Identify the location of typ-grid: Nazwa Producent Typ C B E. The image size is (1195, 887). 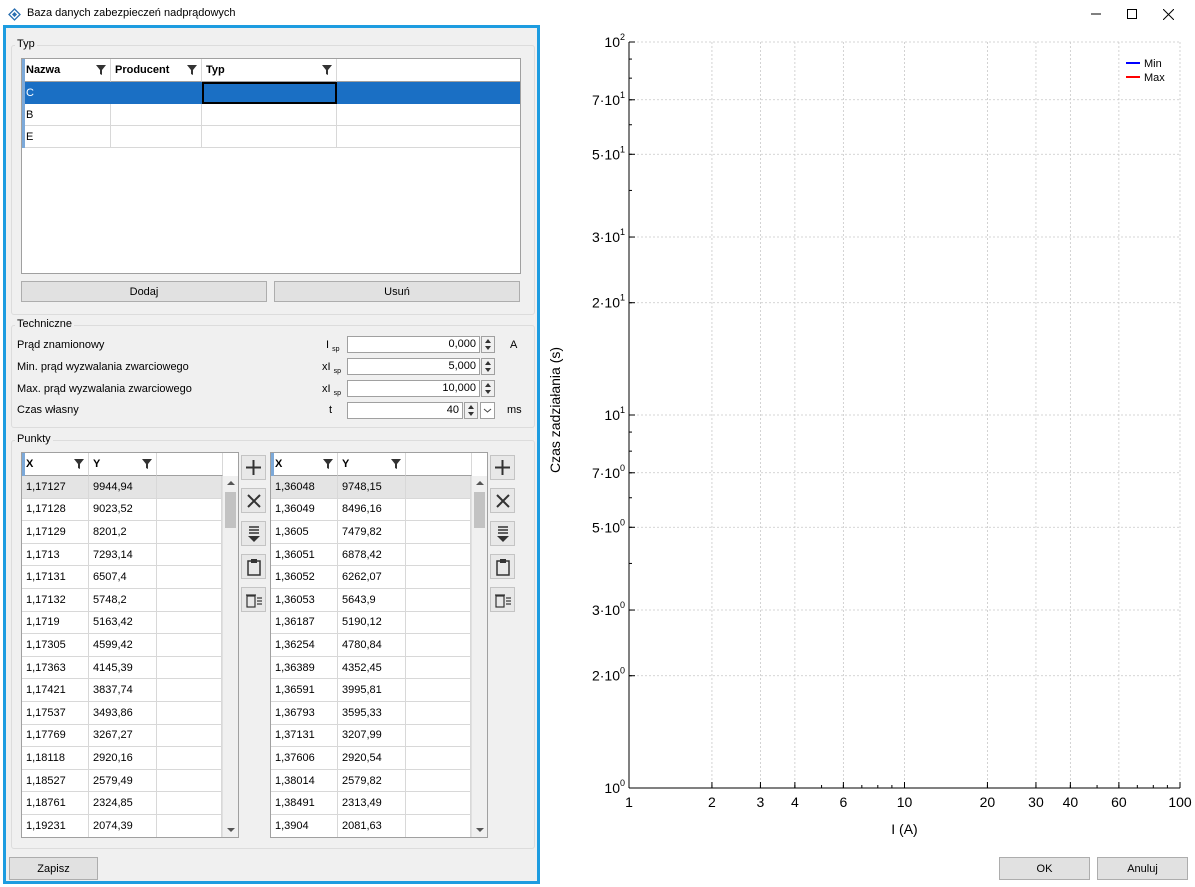
(271, 166).